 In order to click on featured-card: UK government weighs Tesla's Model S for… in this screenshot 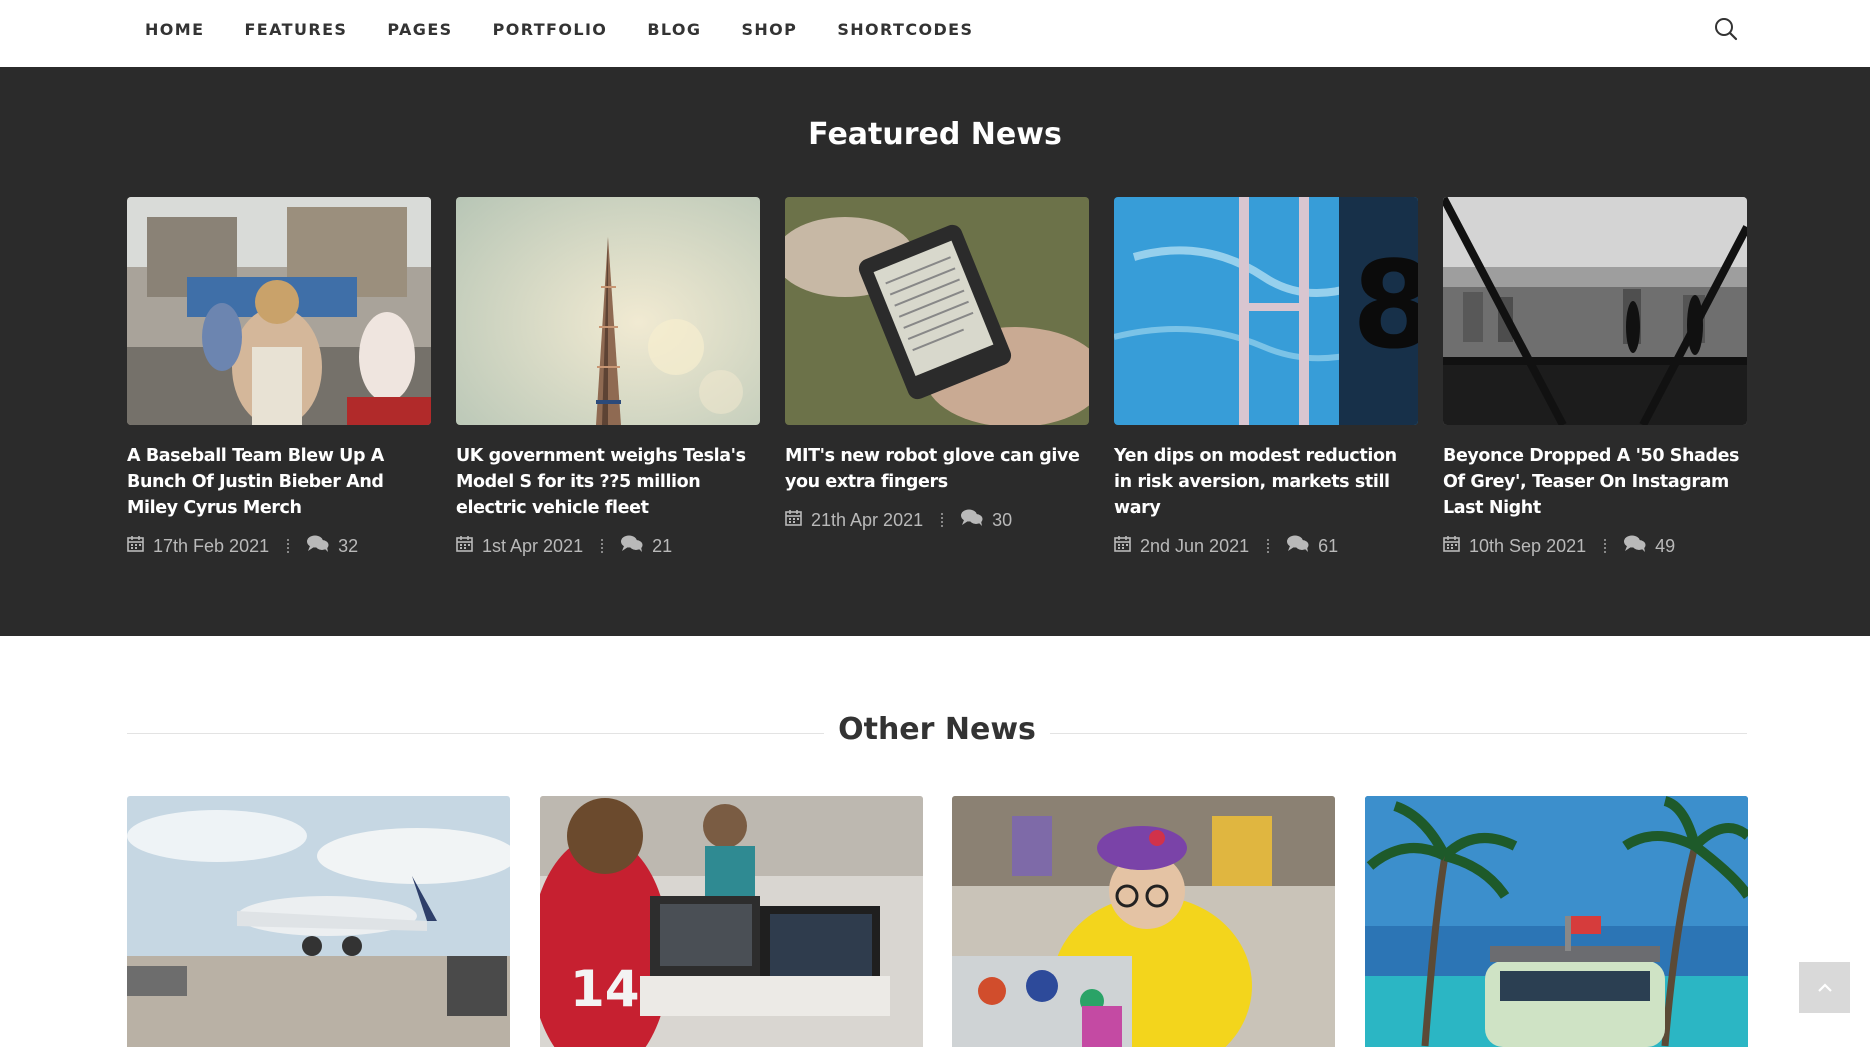, I will do `click(608, 377)`.